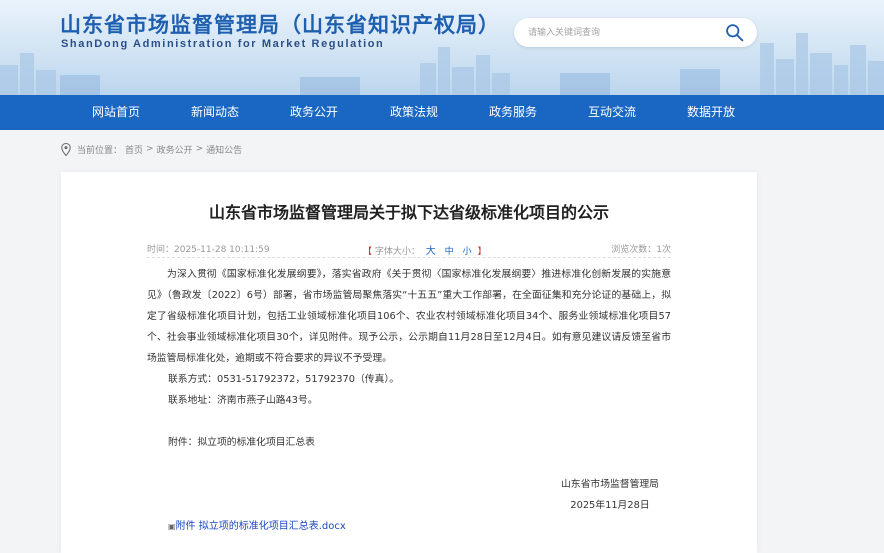 The width and height of the screenshot is (884, 553). Describe the element at coordinates (612, 112) in the screenshot. I see `nav-item-interaction: 互动交流` at that location.